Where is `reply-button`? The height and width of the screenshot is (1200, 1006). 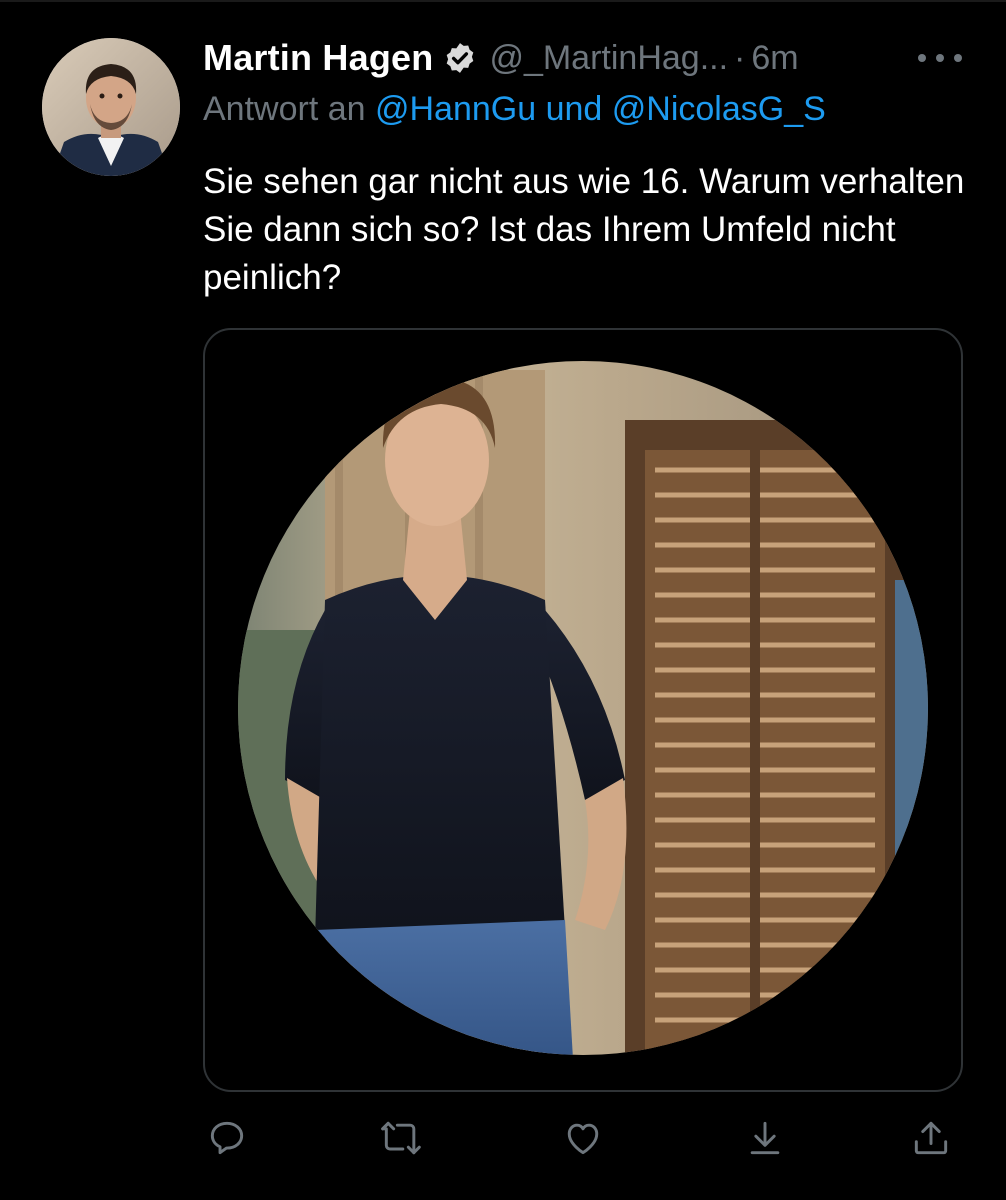
reply-button is located at coordinates (227, 1138).